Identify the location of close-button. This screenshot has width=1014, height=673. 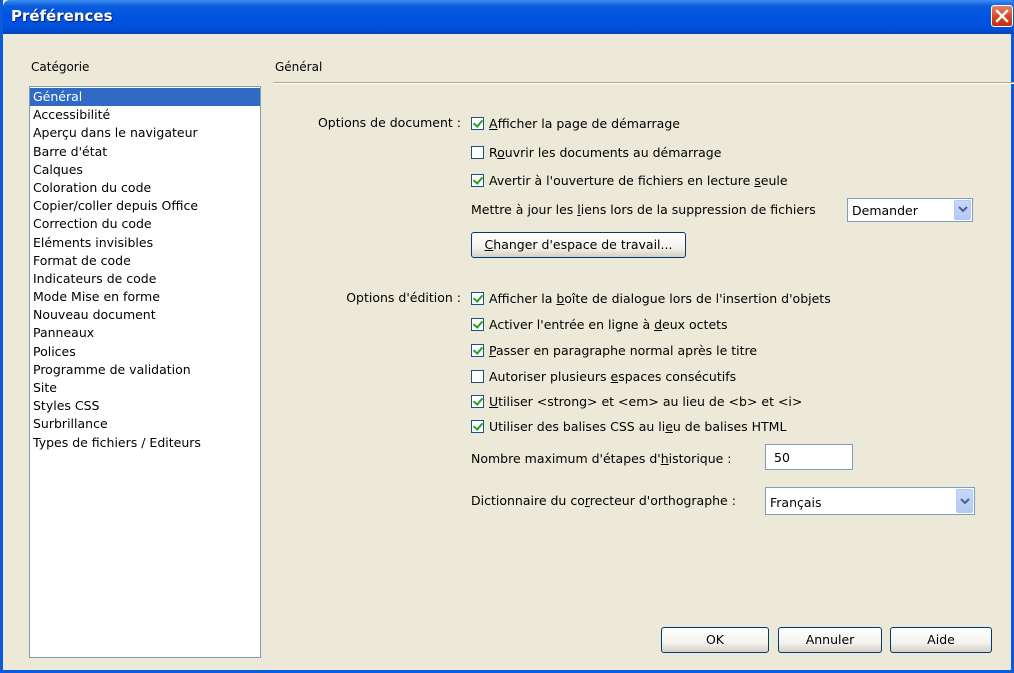
(1002, 16).